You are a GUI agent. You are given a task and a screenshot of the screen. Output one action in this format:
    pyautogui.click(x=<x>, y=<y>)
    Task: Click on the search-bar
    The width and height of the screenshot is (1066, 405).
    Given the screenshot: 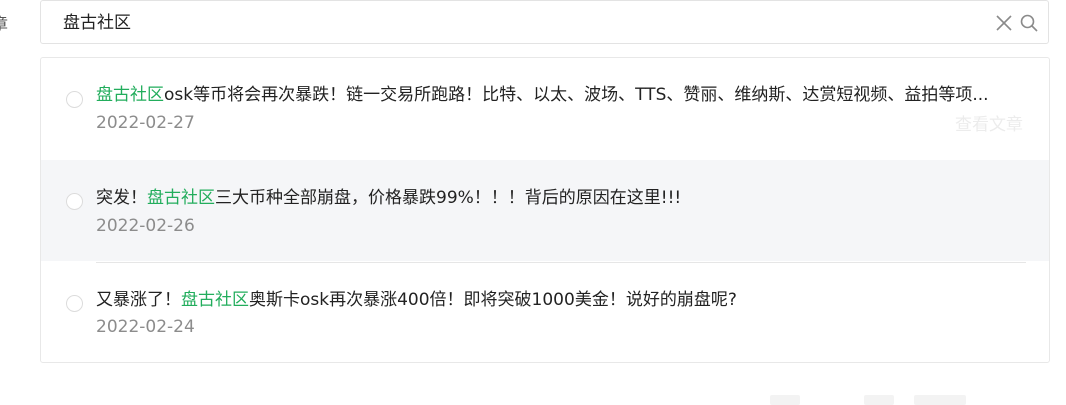 What is the action you would take?
    pyautogui.click(x=544, y=22)
    